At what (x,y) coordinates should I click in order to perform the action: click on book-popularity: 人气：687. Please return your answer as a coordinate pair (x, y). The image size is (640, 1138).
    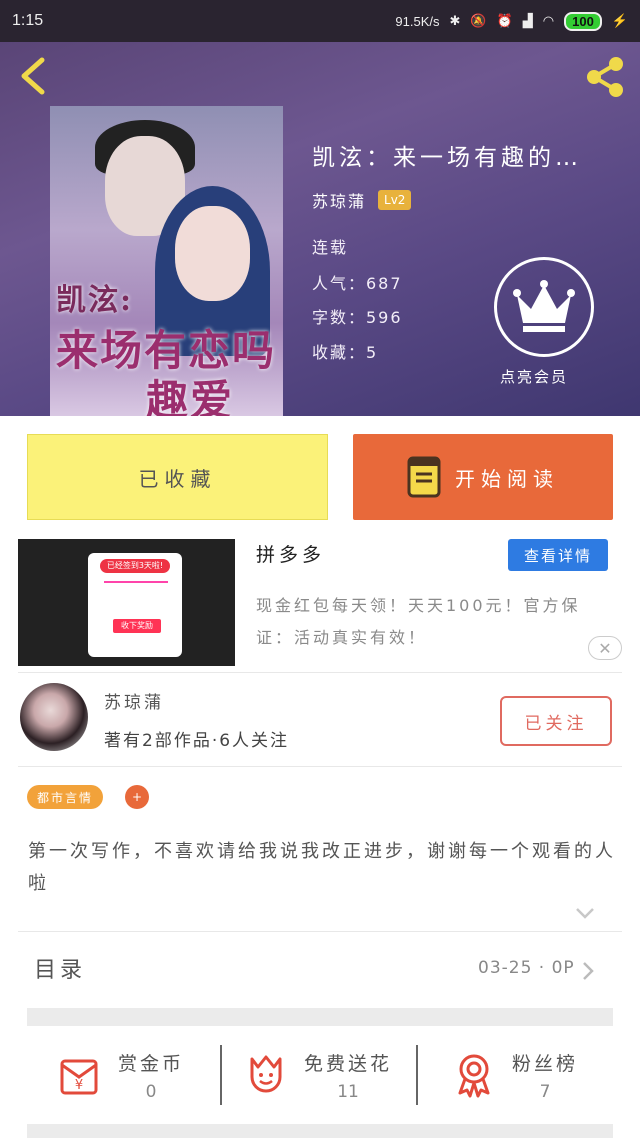
    Looking at the image, I should click on (357, 283).